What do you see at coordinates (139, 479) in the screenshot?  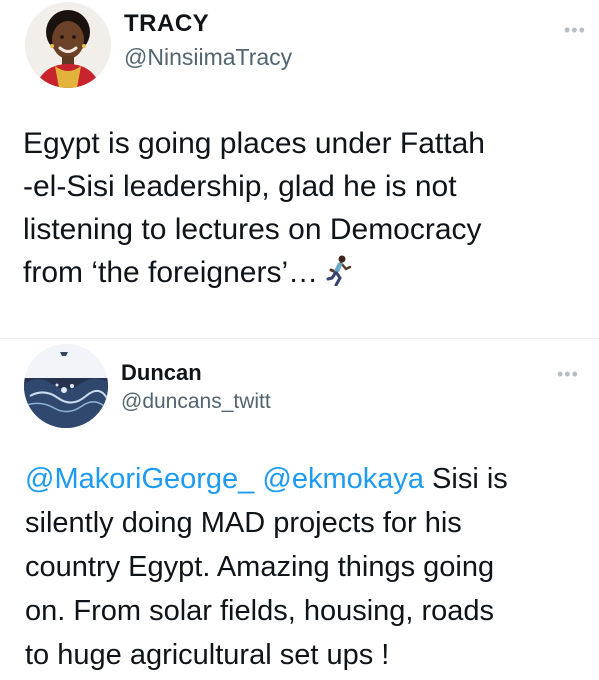 I see `mention-link: @MakoriGeorge_` at bounding box center [139, 479].